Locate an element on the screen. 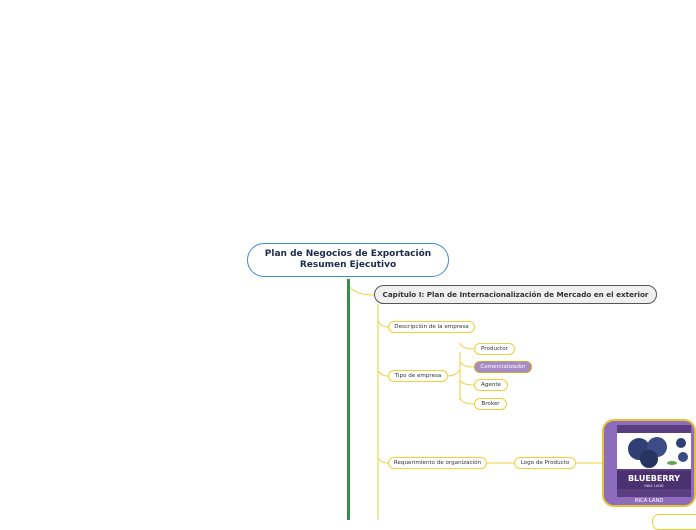 Image resolution: width=696 pixels, height=530 pixels. tipo-children-connector is located at coordinates (454, 373).